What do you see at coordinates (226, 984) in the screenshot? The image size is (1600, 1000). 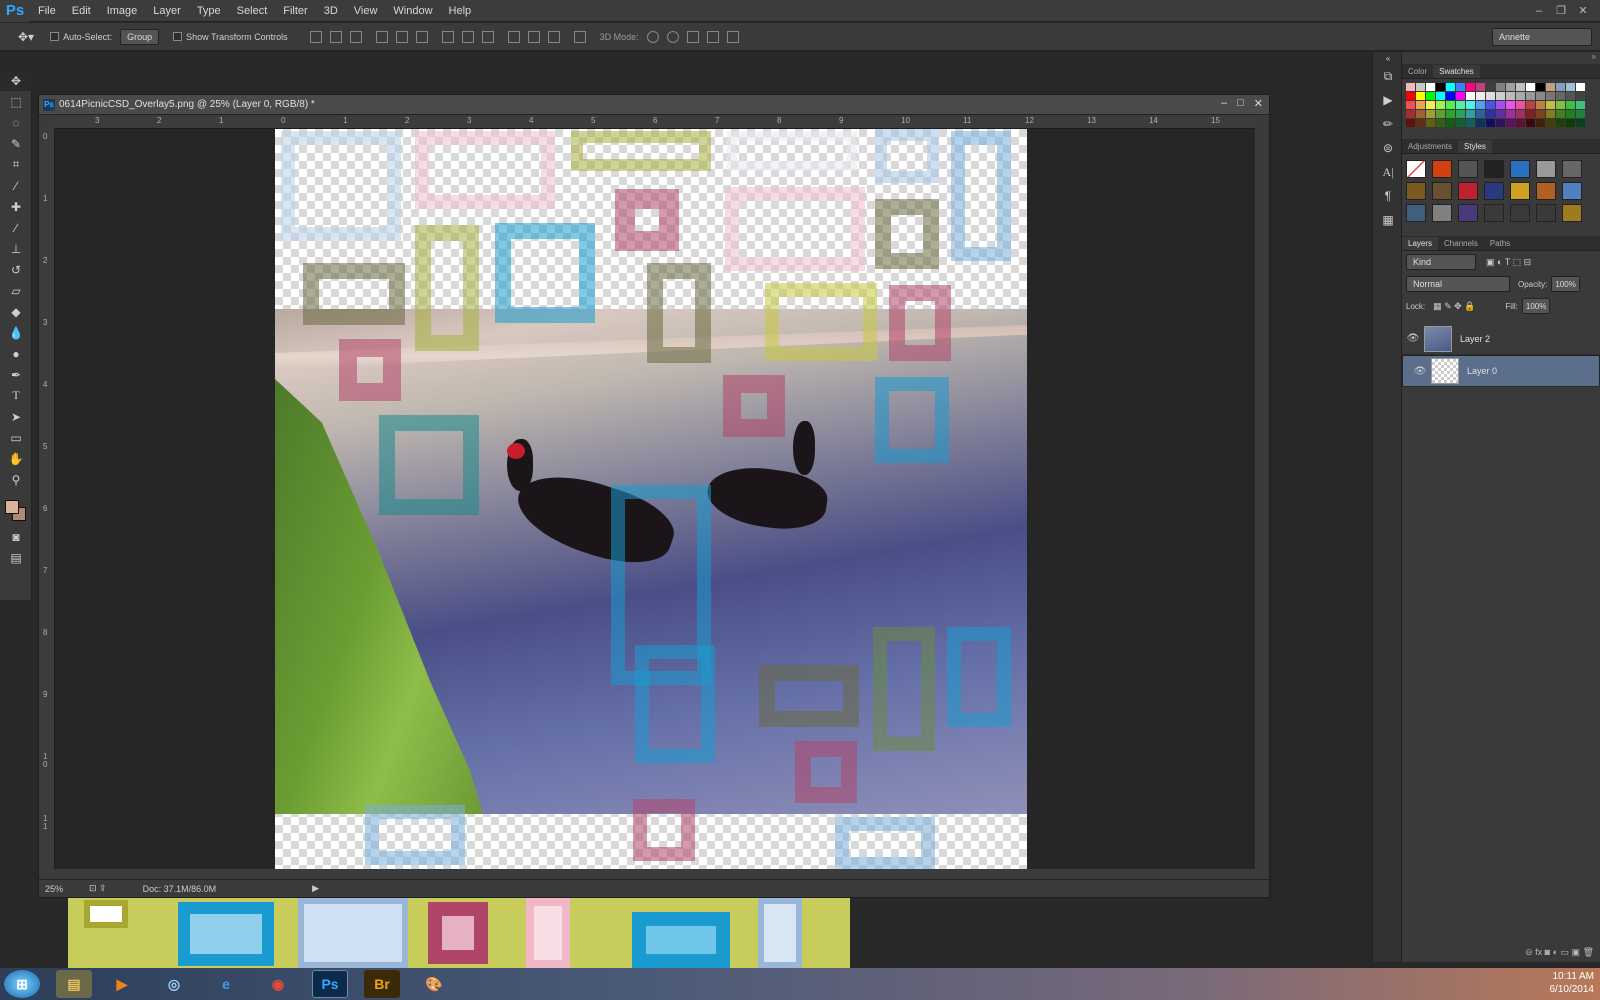 I see `internet-explorer-icon: e` at bounding box center [226, 984].